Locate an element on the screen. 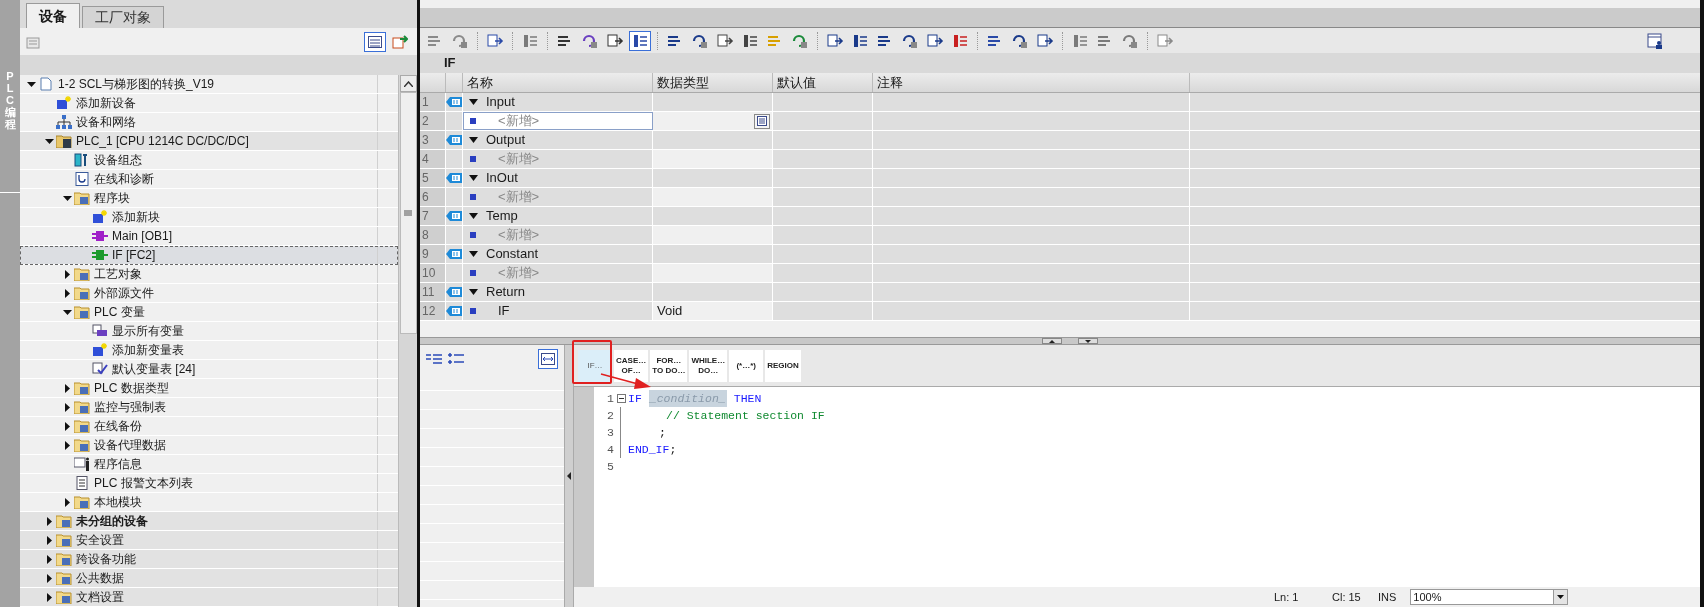 The height and width of the screenshot is (607, 1704). tree-item: 外部源文件 is located at coordinates (209, 293).